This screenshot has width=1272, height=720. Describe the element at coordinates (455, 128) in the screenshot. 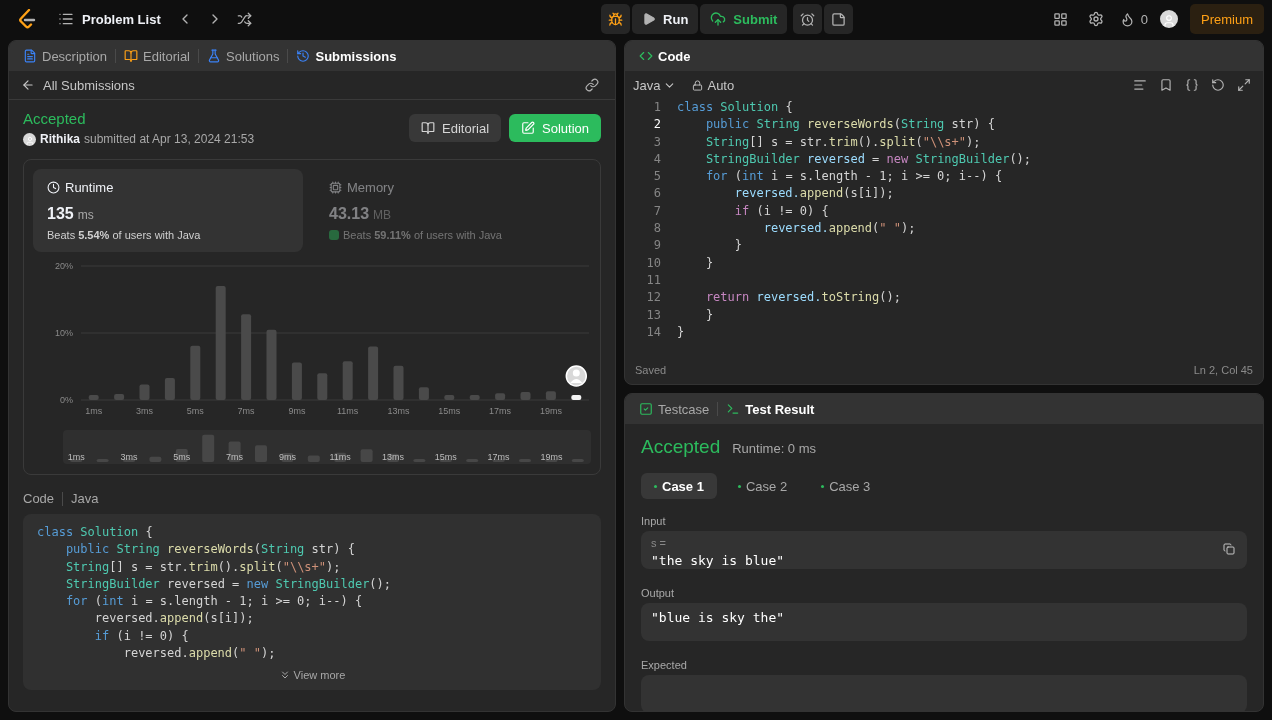

I see `editorial-button: Editorial` at that location.